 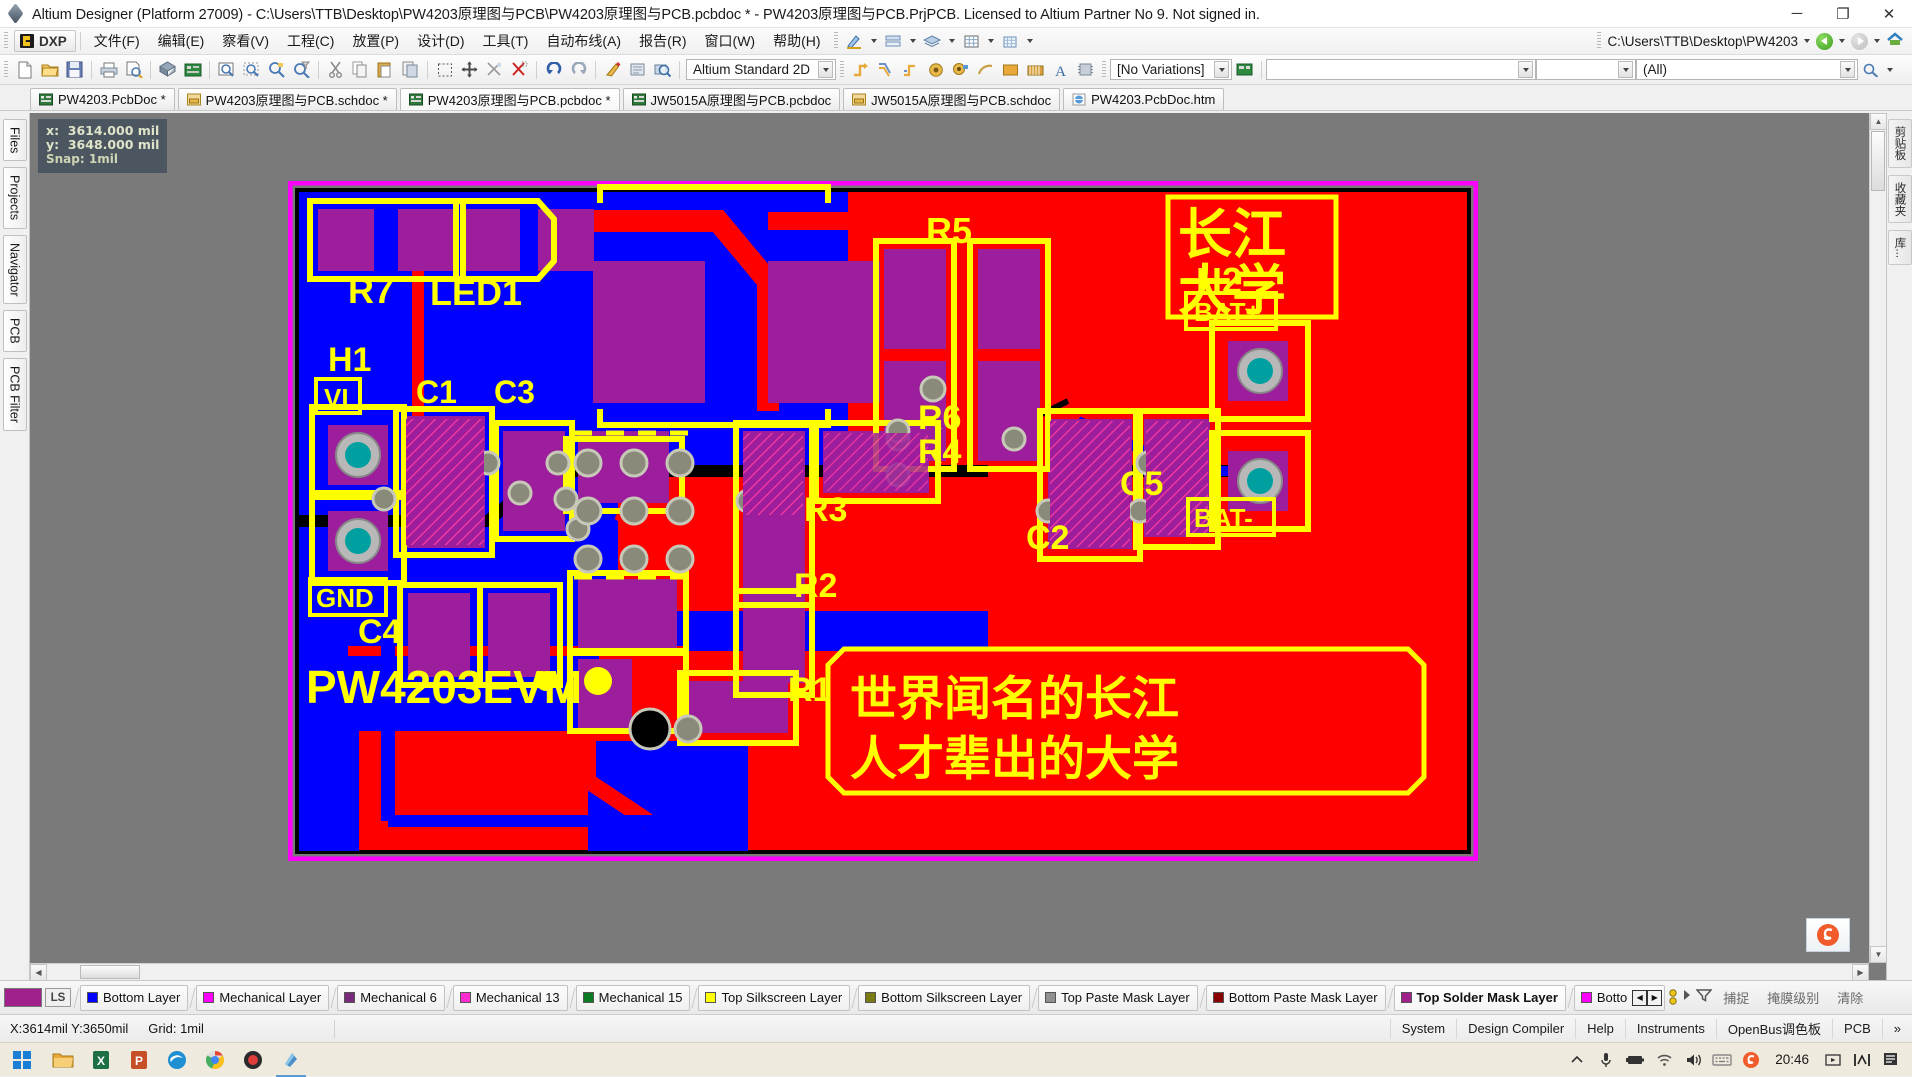 I want to click on layer-scroll-left-icon: ◀, so click(x=1639, y=998).